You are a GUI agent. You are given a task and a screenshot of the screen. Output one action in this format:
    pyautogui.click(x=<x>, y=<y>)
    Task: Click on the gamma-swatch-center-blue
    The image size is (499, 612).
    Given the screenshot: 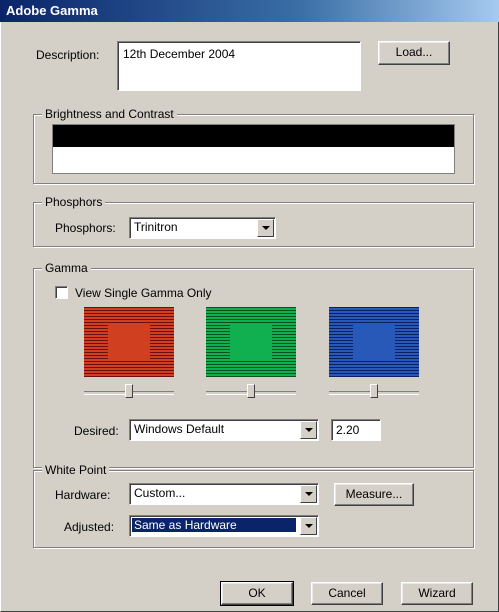 What is the action you would take?
    pyautogui.click(x=374, y=342)
    